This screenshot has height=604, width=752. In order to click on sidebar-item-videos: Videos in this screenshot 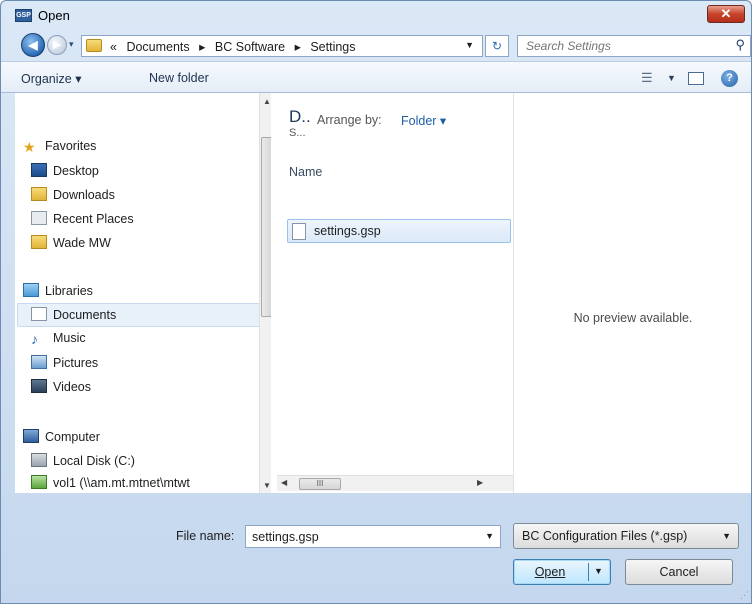, I will do `click(61, 390)`.